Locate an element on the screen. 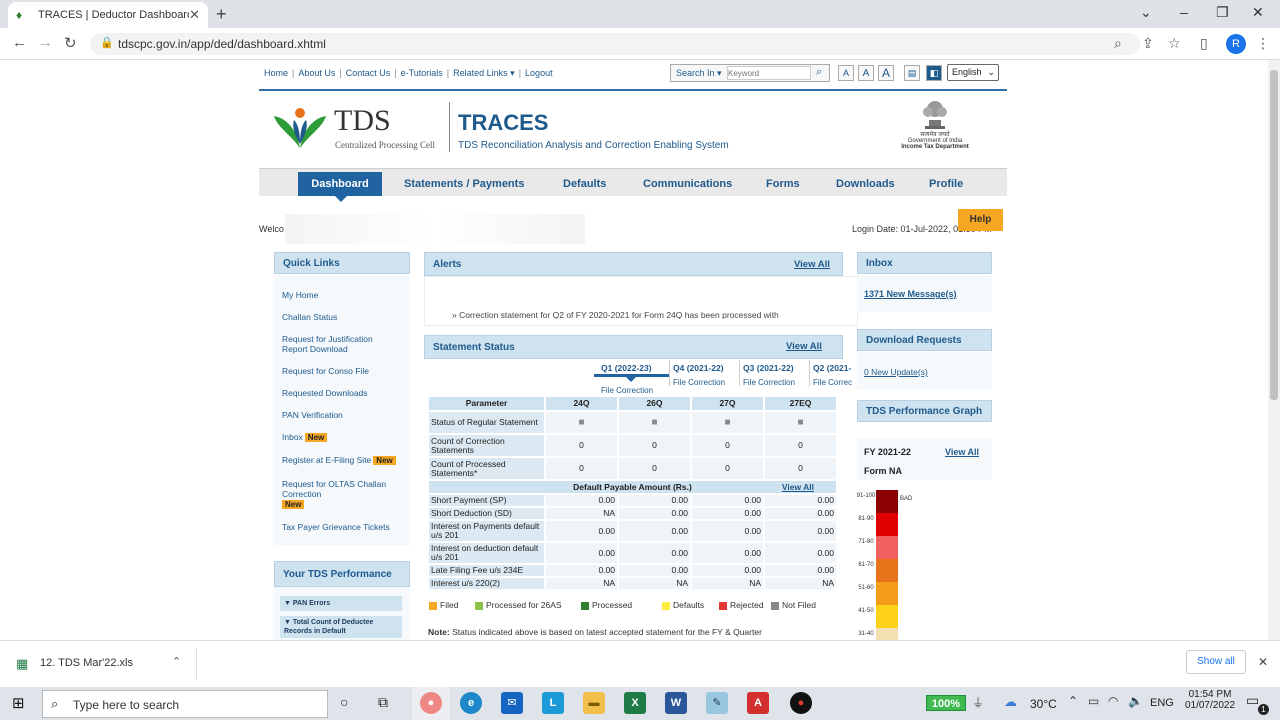  perf-band-label: 81-90 is located at coordinates (866, 519).